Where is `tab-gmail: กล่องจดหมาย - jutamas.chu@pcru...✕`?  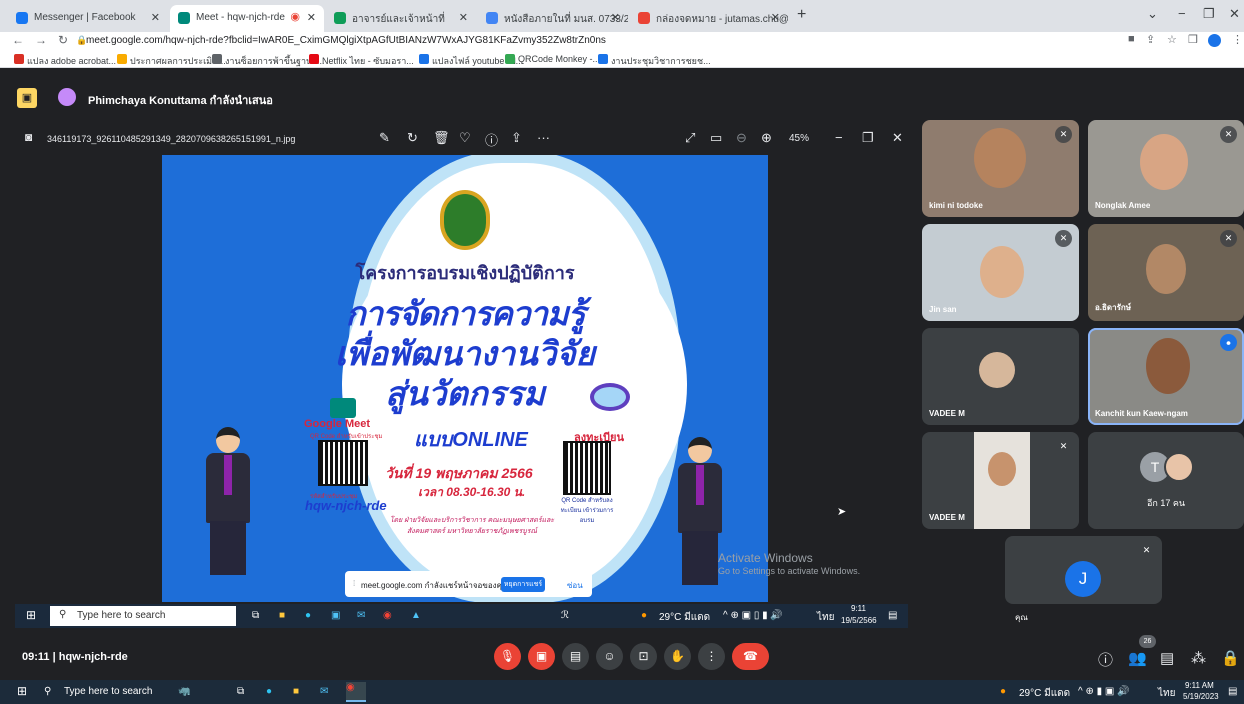
tab-gmail: กล่องจดหมาย - jutamas.chu@pcru...✕ is located at coordinates (709, 18).